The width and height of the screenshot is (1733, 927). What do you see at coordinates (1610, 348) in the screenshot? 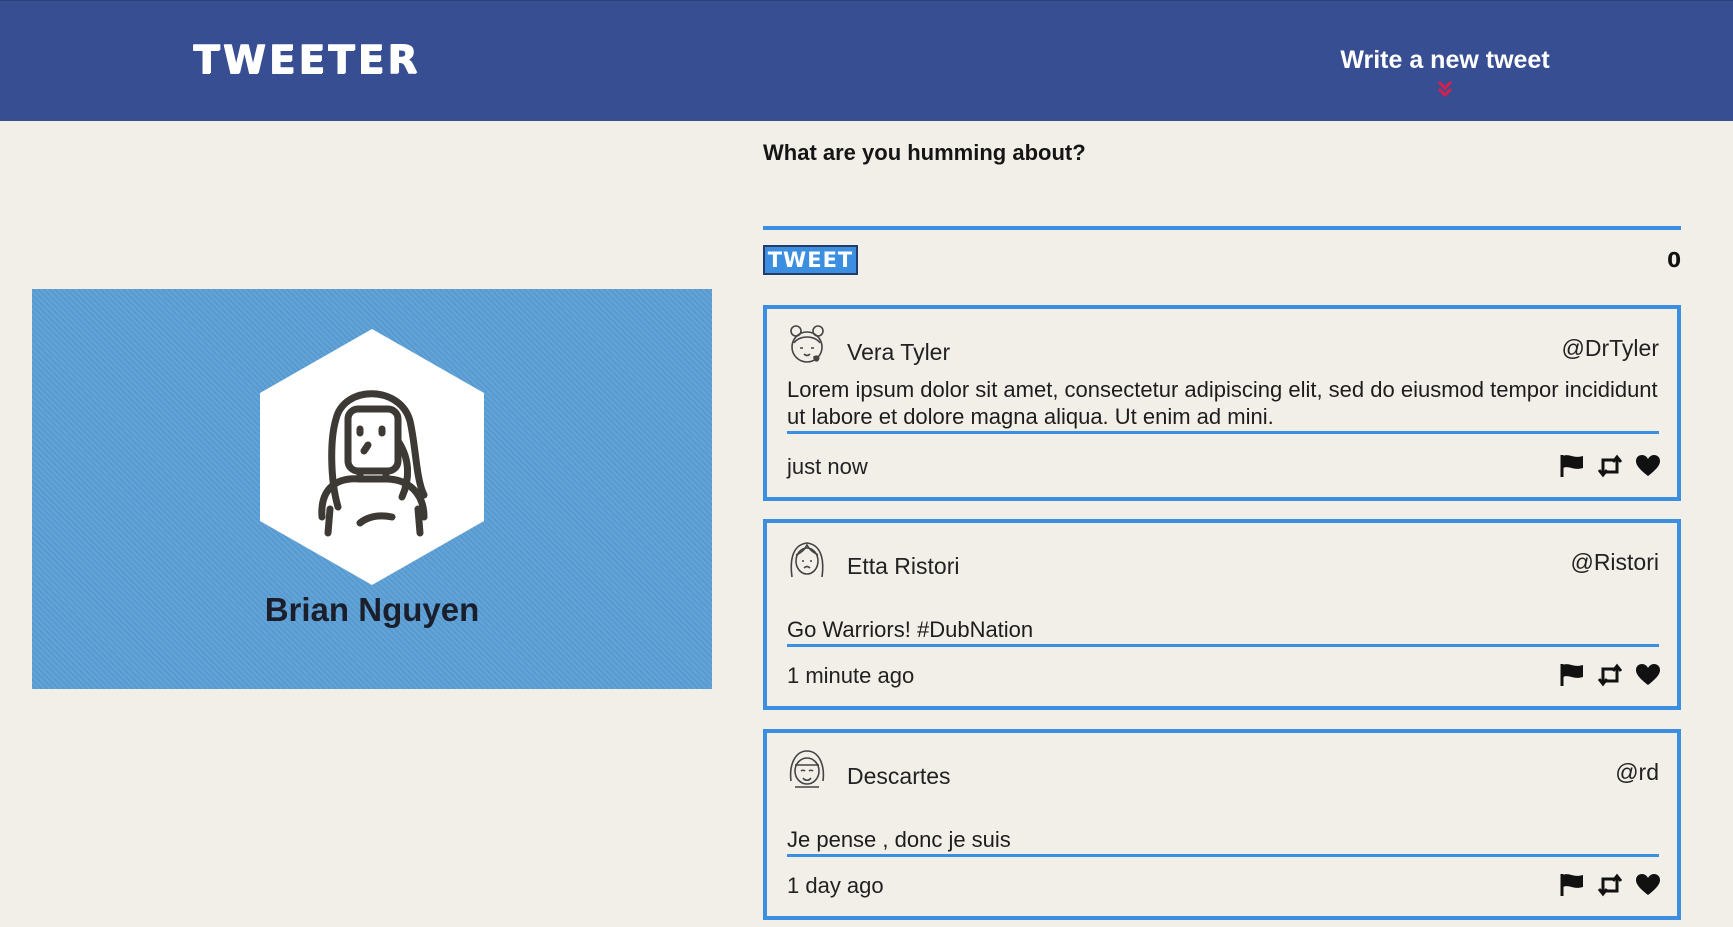
I see `tweet-author-handle: @DrTyler` at bounding box center [1610, 348].